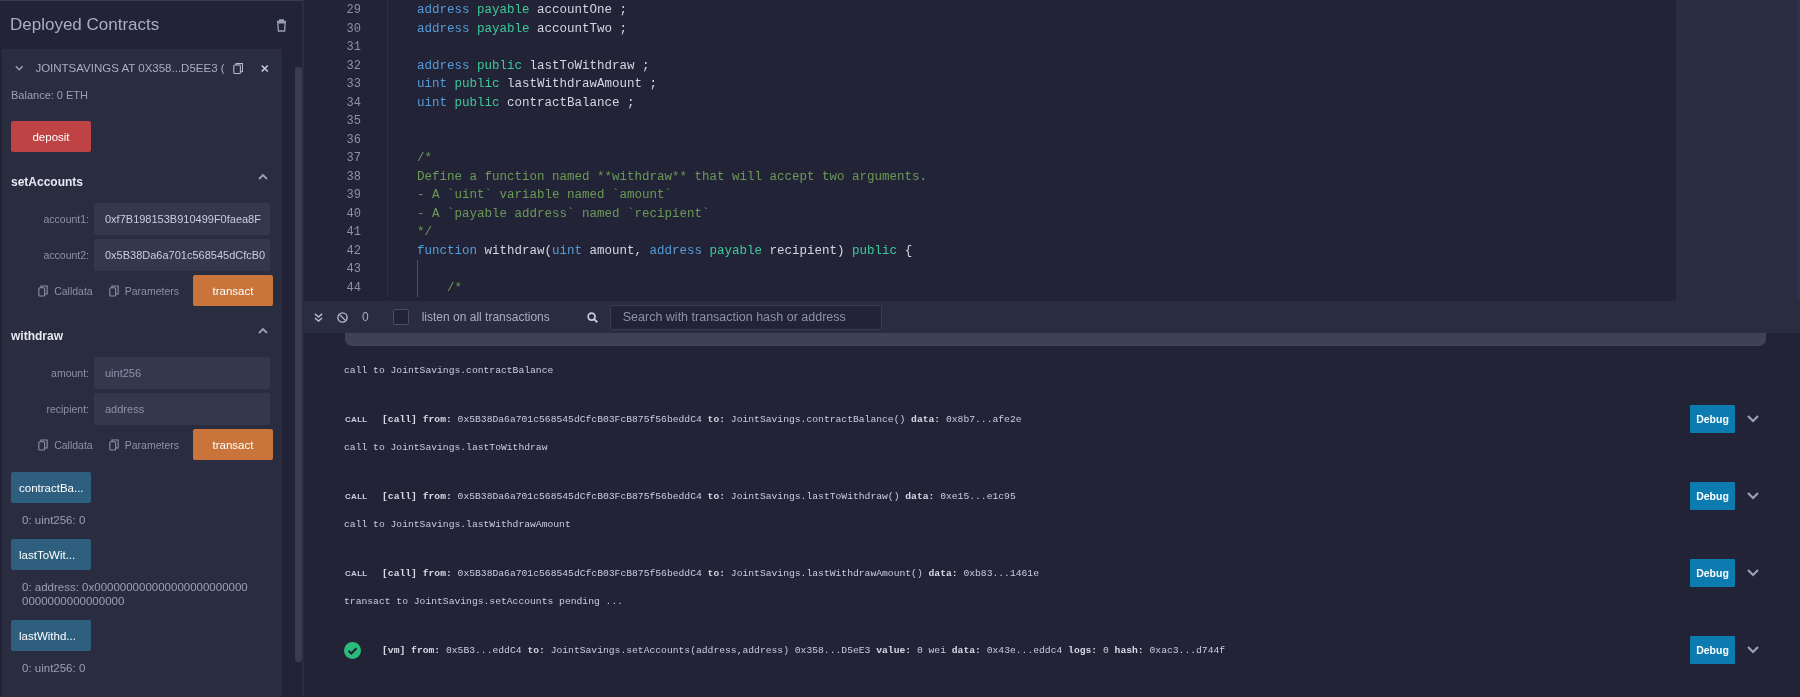  Describe the element at coordinates (353, 213) in the screenshot. I see `line-number: 40` at that location.